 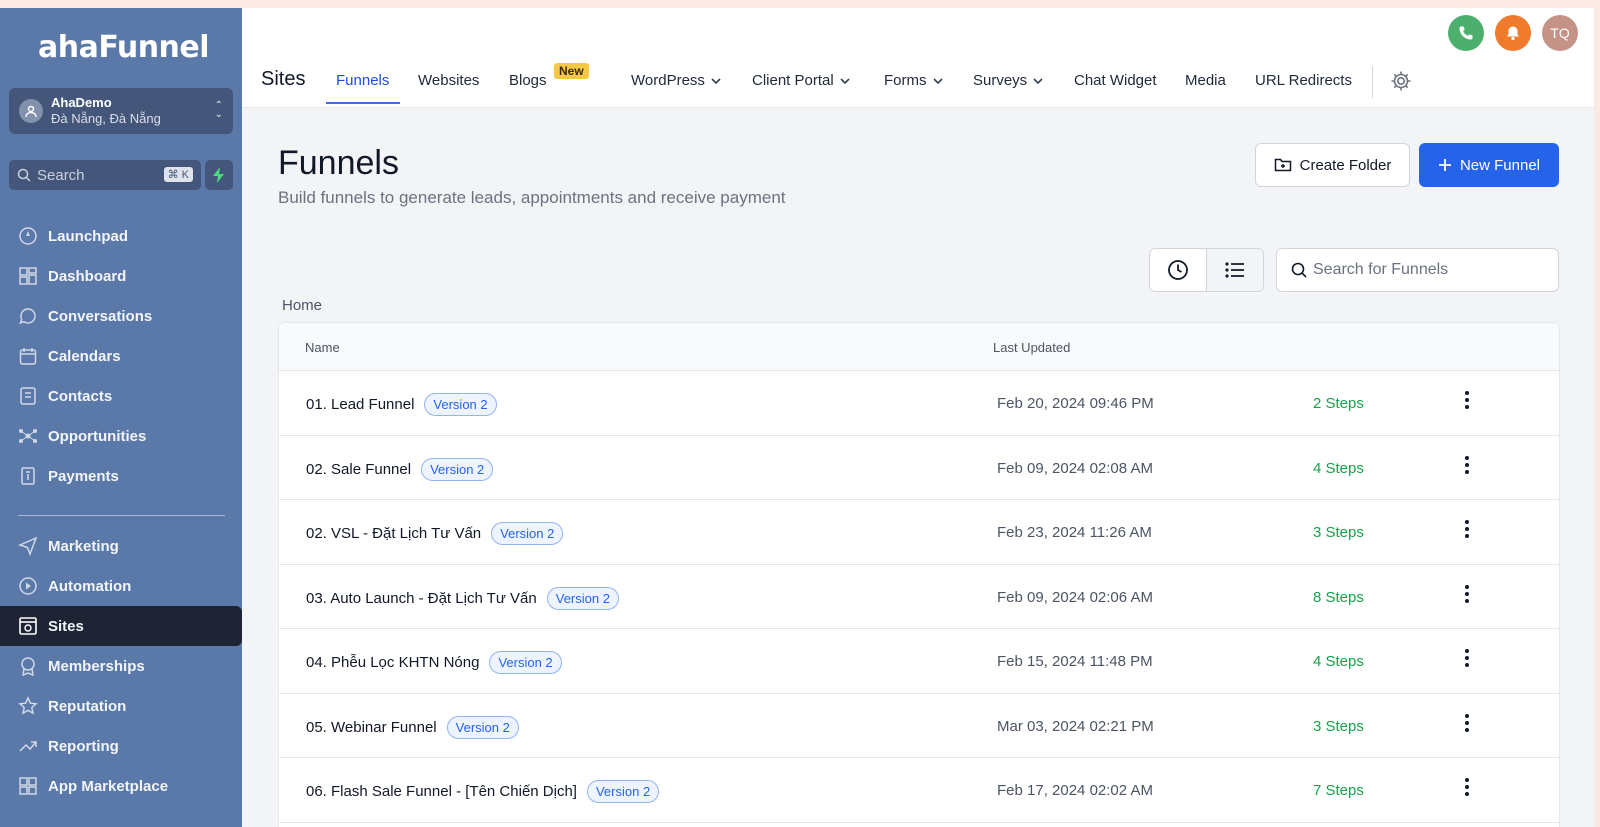 What do you see at coordinates (362, 80) in the screenshot?
I see `tab-funnels: Funnels` at bounding box center [362, 80].